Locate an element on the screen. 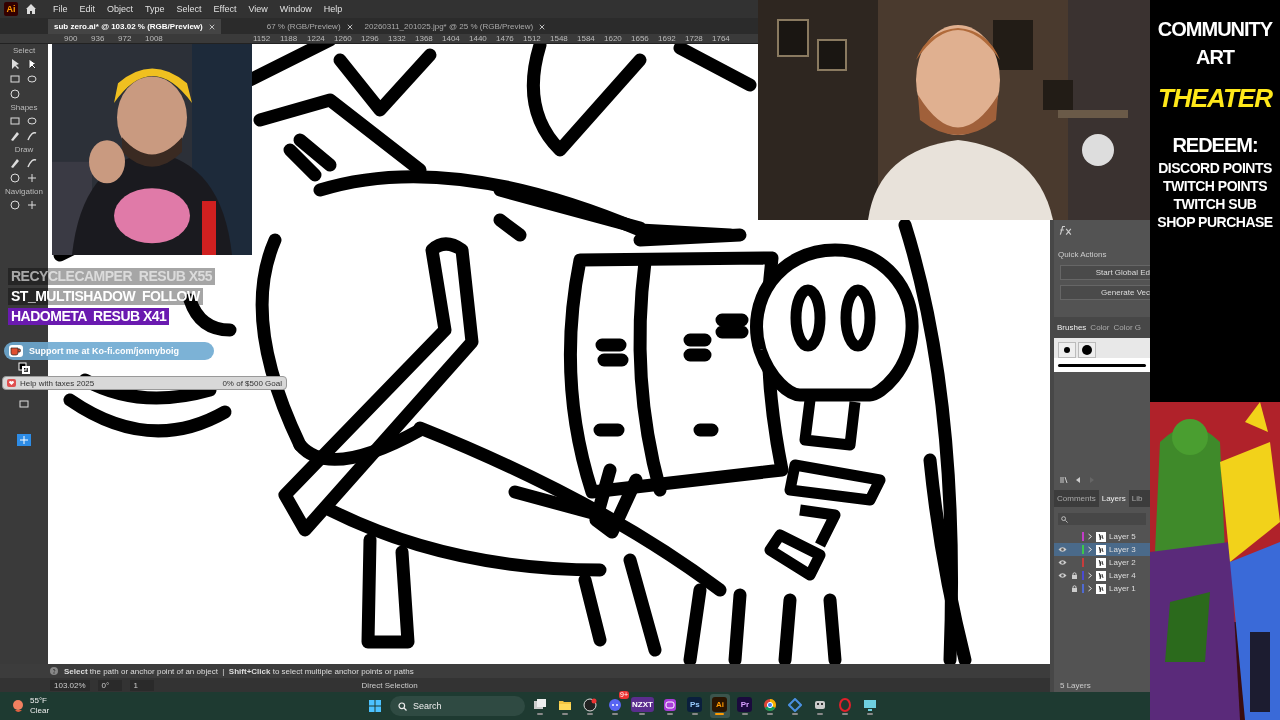  weather-condition: Clear is located at coordinates (40, 711).